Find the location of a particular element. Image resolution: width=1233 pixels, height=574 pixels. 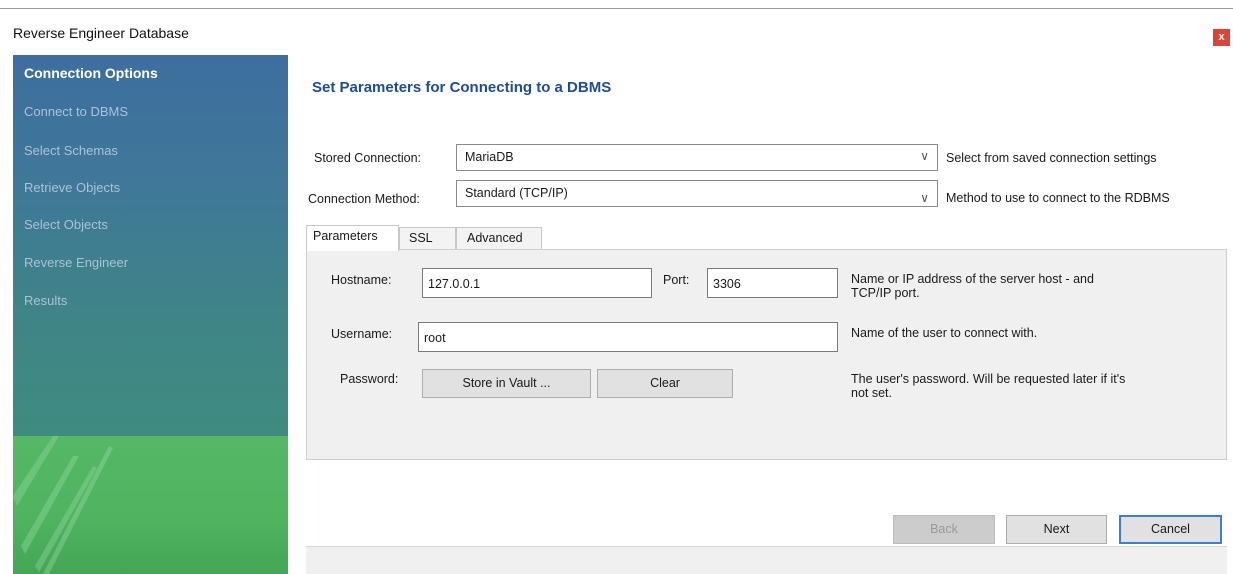

stored-connection-label: Stored Connection: is located at coordinates (368, 158).